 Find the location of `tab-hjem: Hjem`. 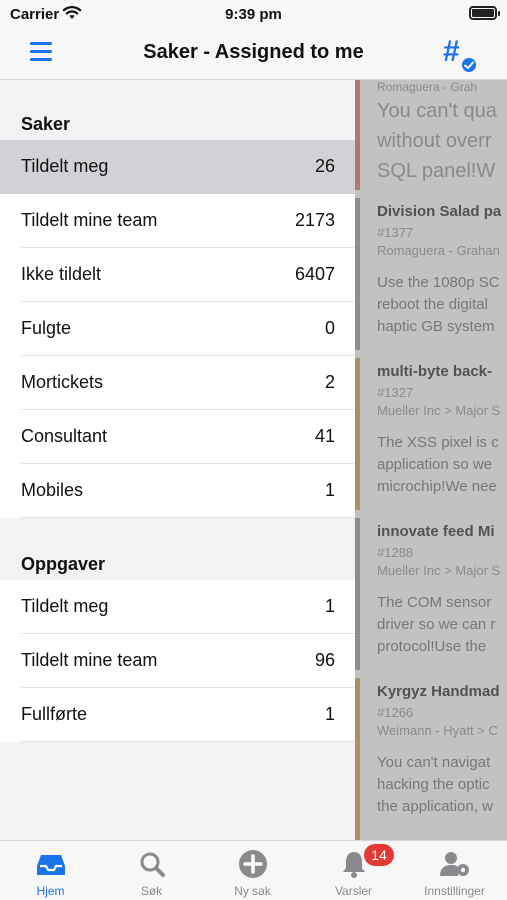

tab-hjem: Hjem is located at coordinates (50, 870).